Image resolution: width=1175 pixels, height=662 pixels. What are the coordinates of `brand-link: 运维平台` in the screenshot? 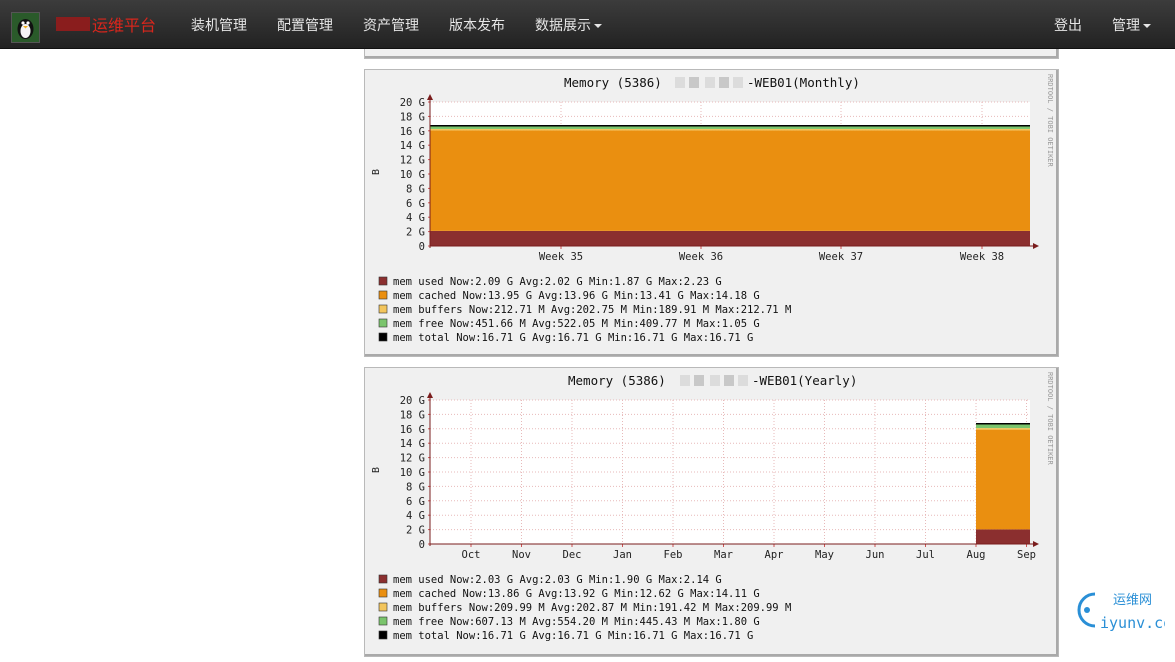 It's located at (106, 24).